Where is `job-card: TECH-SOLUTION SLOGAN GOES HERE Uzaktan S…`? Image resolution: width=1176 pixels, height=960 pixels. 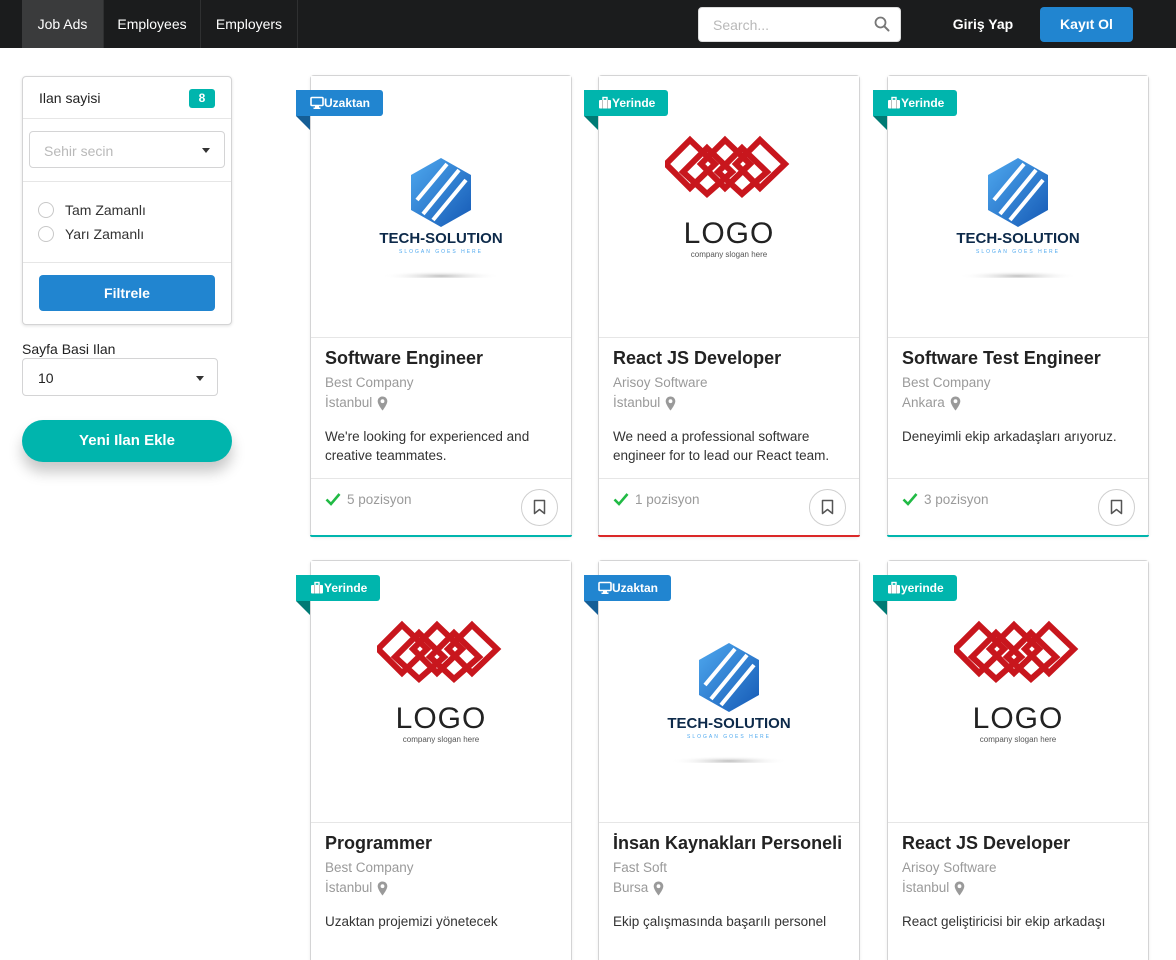
job-card: TECH-SOLUTION SLOGAN GOES HERE Uzaktan S… is located at coordinates (434, 306).